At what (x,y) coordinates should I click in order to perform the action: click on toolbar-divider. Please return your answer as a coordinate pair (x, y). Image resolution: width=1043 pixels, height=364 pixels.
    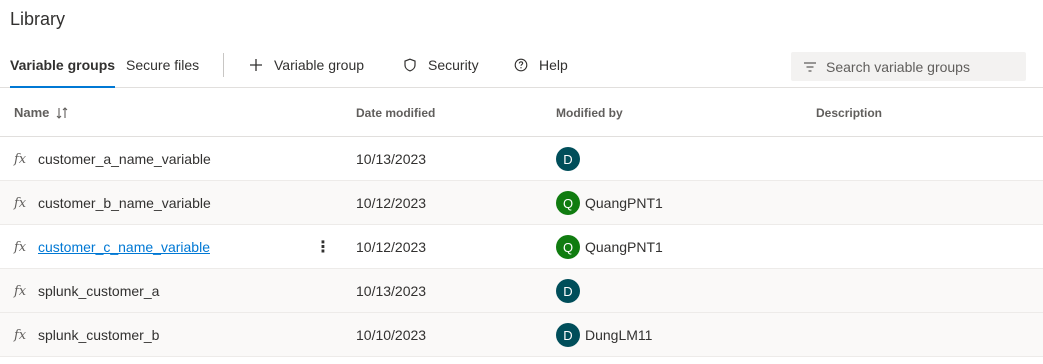
    Looking at the image, I should click on (223, 65).